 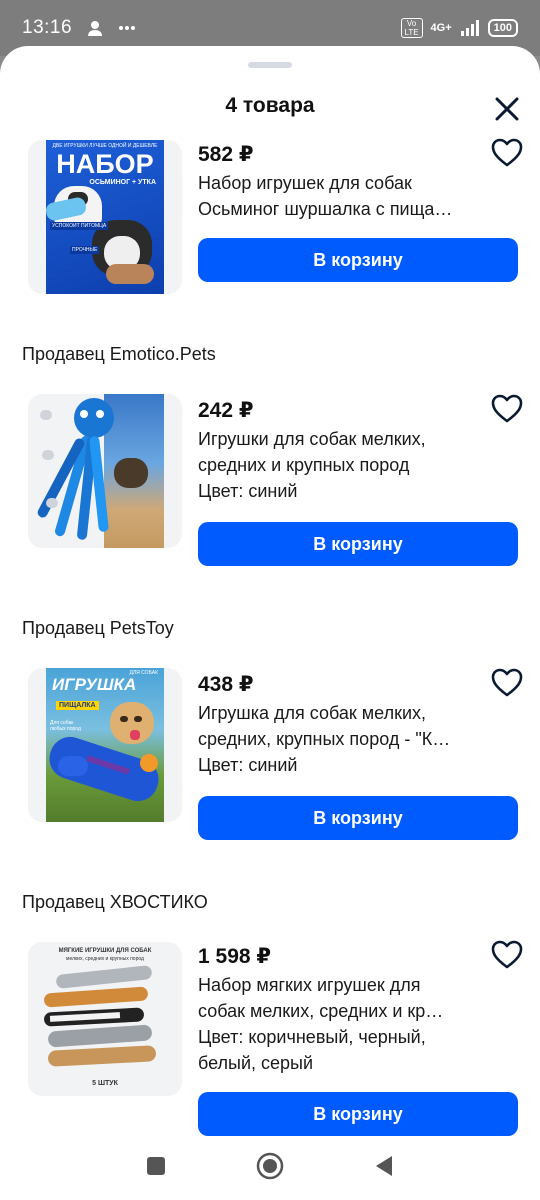 I want to click on image-text-sub: ОСЬМИНОГ + УТКА, so click(x=122, y=182).